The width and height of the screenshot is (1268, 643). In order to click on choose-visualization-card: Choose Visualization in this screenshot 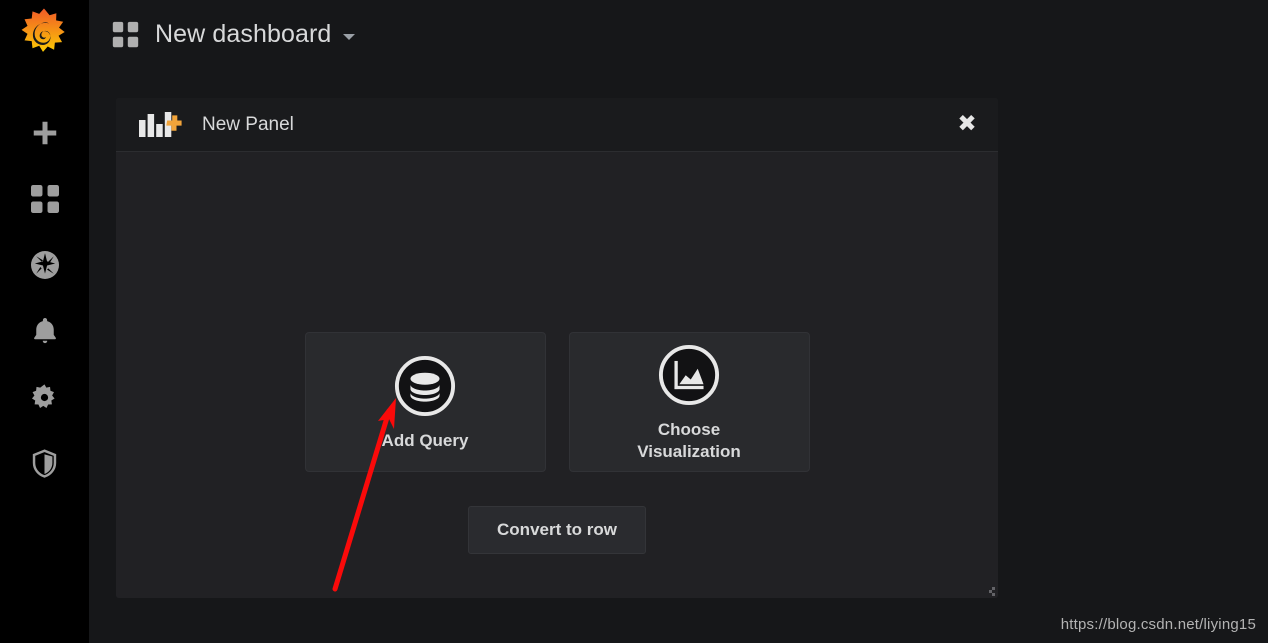, I will do `click(689, 402)`.